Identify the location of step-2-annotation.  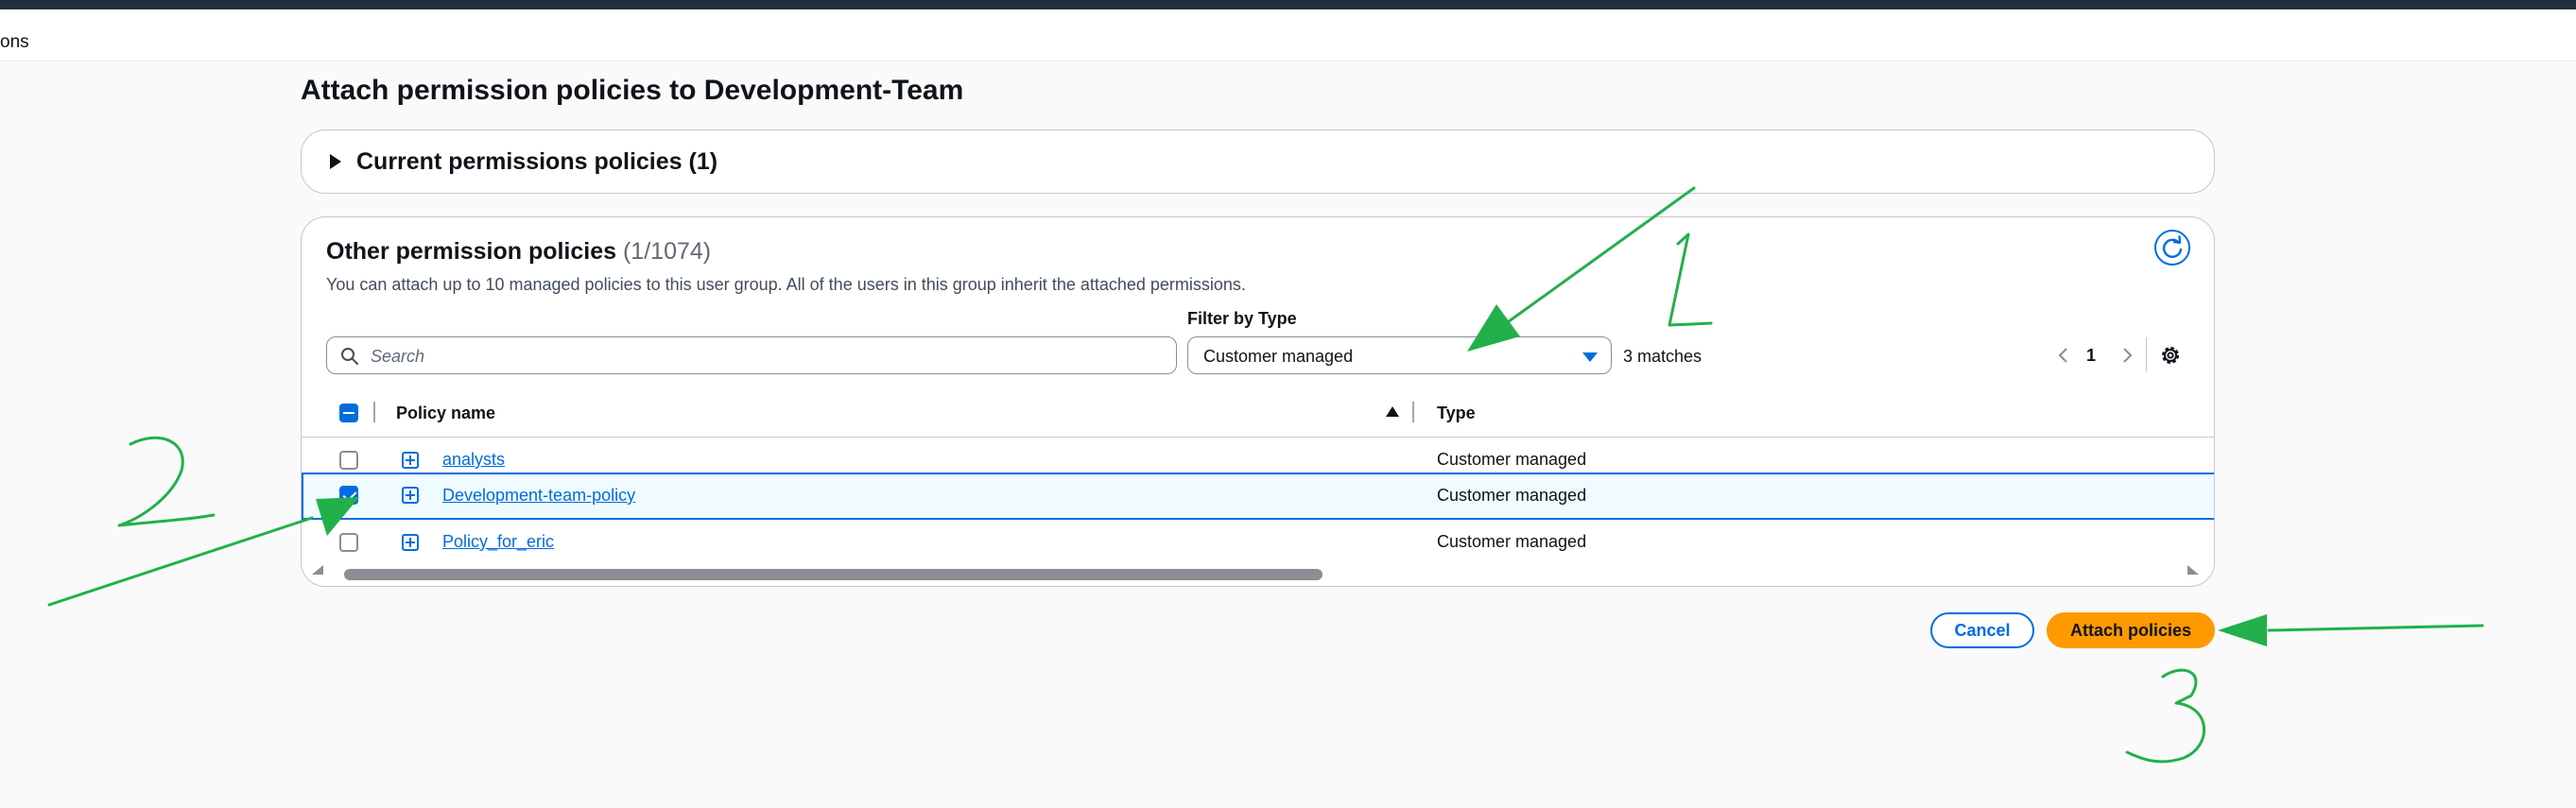
(203, 521).